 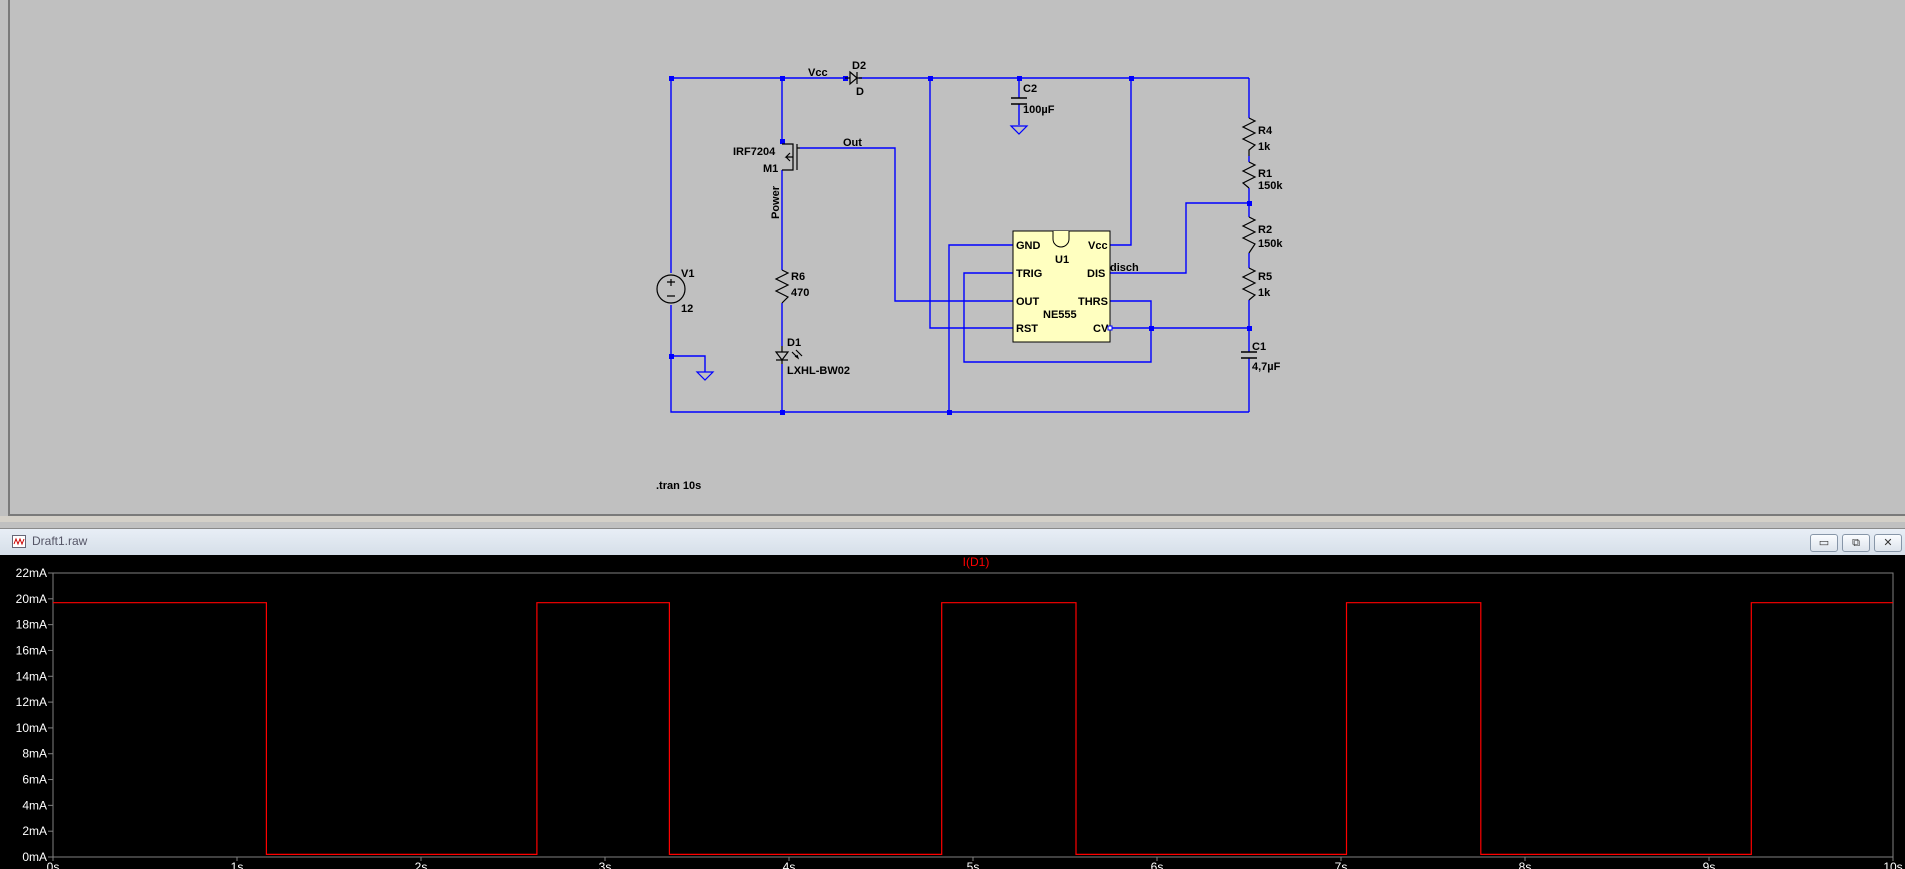 I want to click on y-tick-label: 4mA, so click(x=34, y=805).